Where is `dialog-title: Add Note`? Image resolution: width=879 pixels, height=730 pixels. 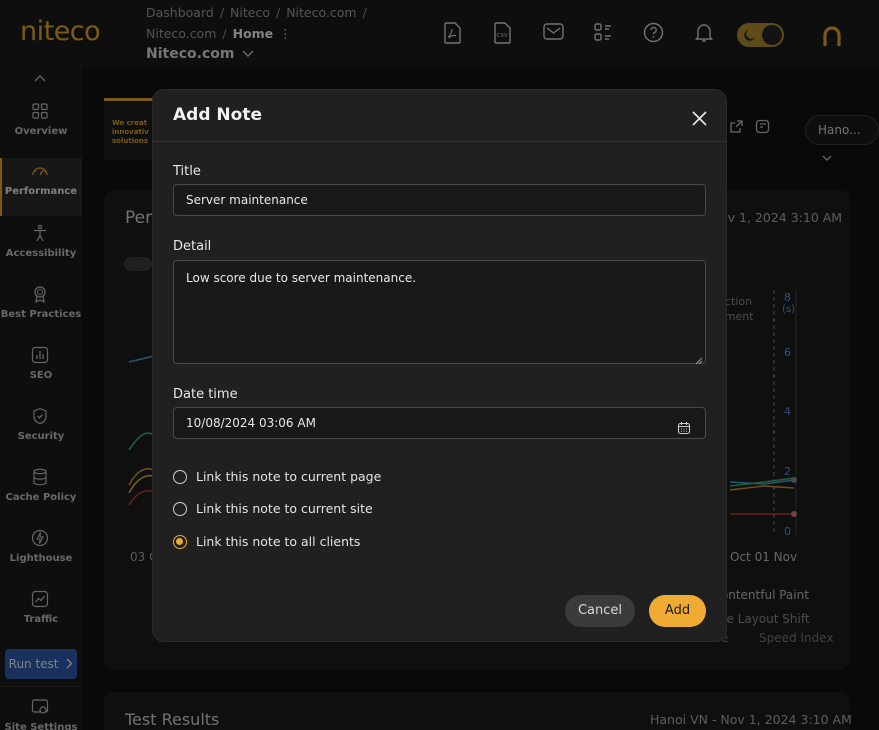
dialog-title: Add Note is located at coordinates (217, 115).